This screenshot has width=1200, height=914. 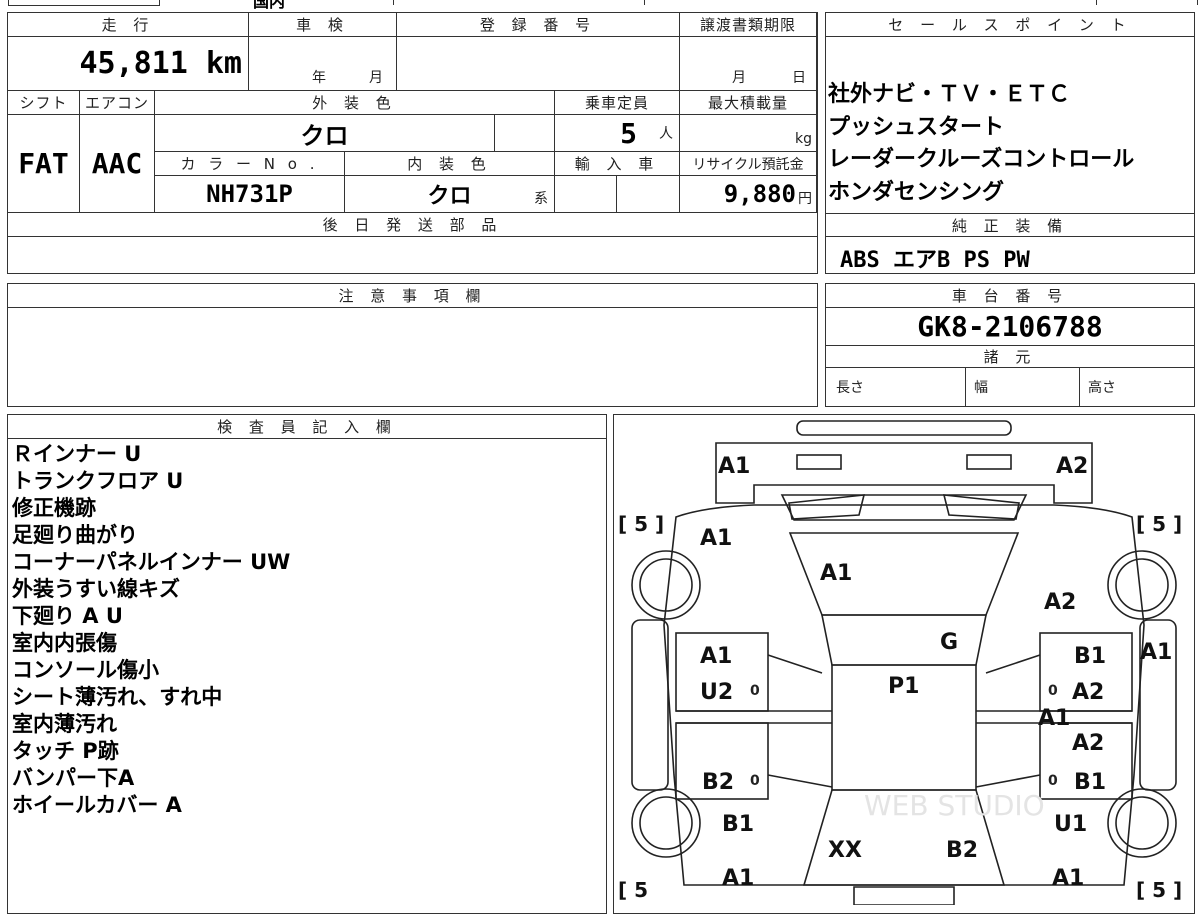 What do you see at coordinates (54, 508) in the screenshot?
I see `inspector-line: 修正機跡` at bounding box center [54, 508].